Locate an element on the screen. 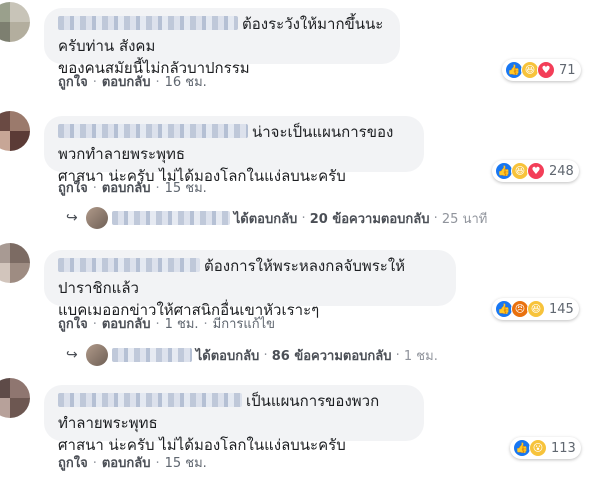 The width and height of the screenshot is (600, 488). reaction-count: 113 is located at coordinates (563, 448).